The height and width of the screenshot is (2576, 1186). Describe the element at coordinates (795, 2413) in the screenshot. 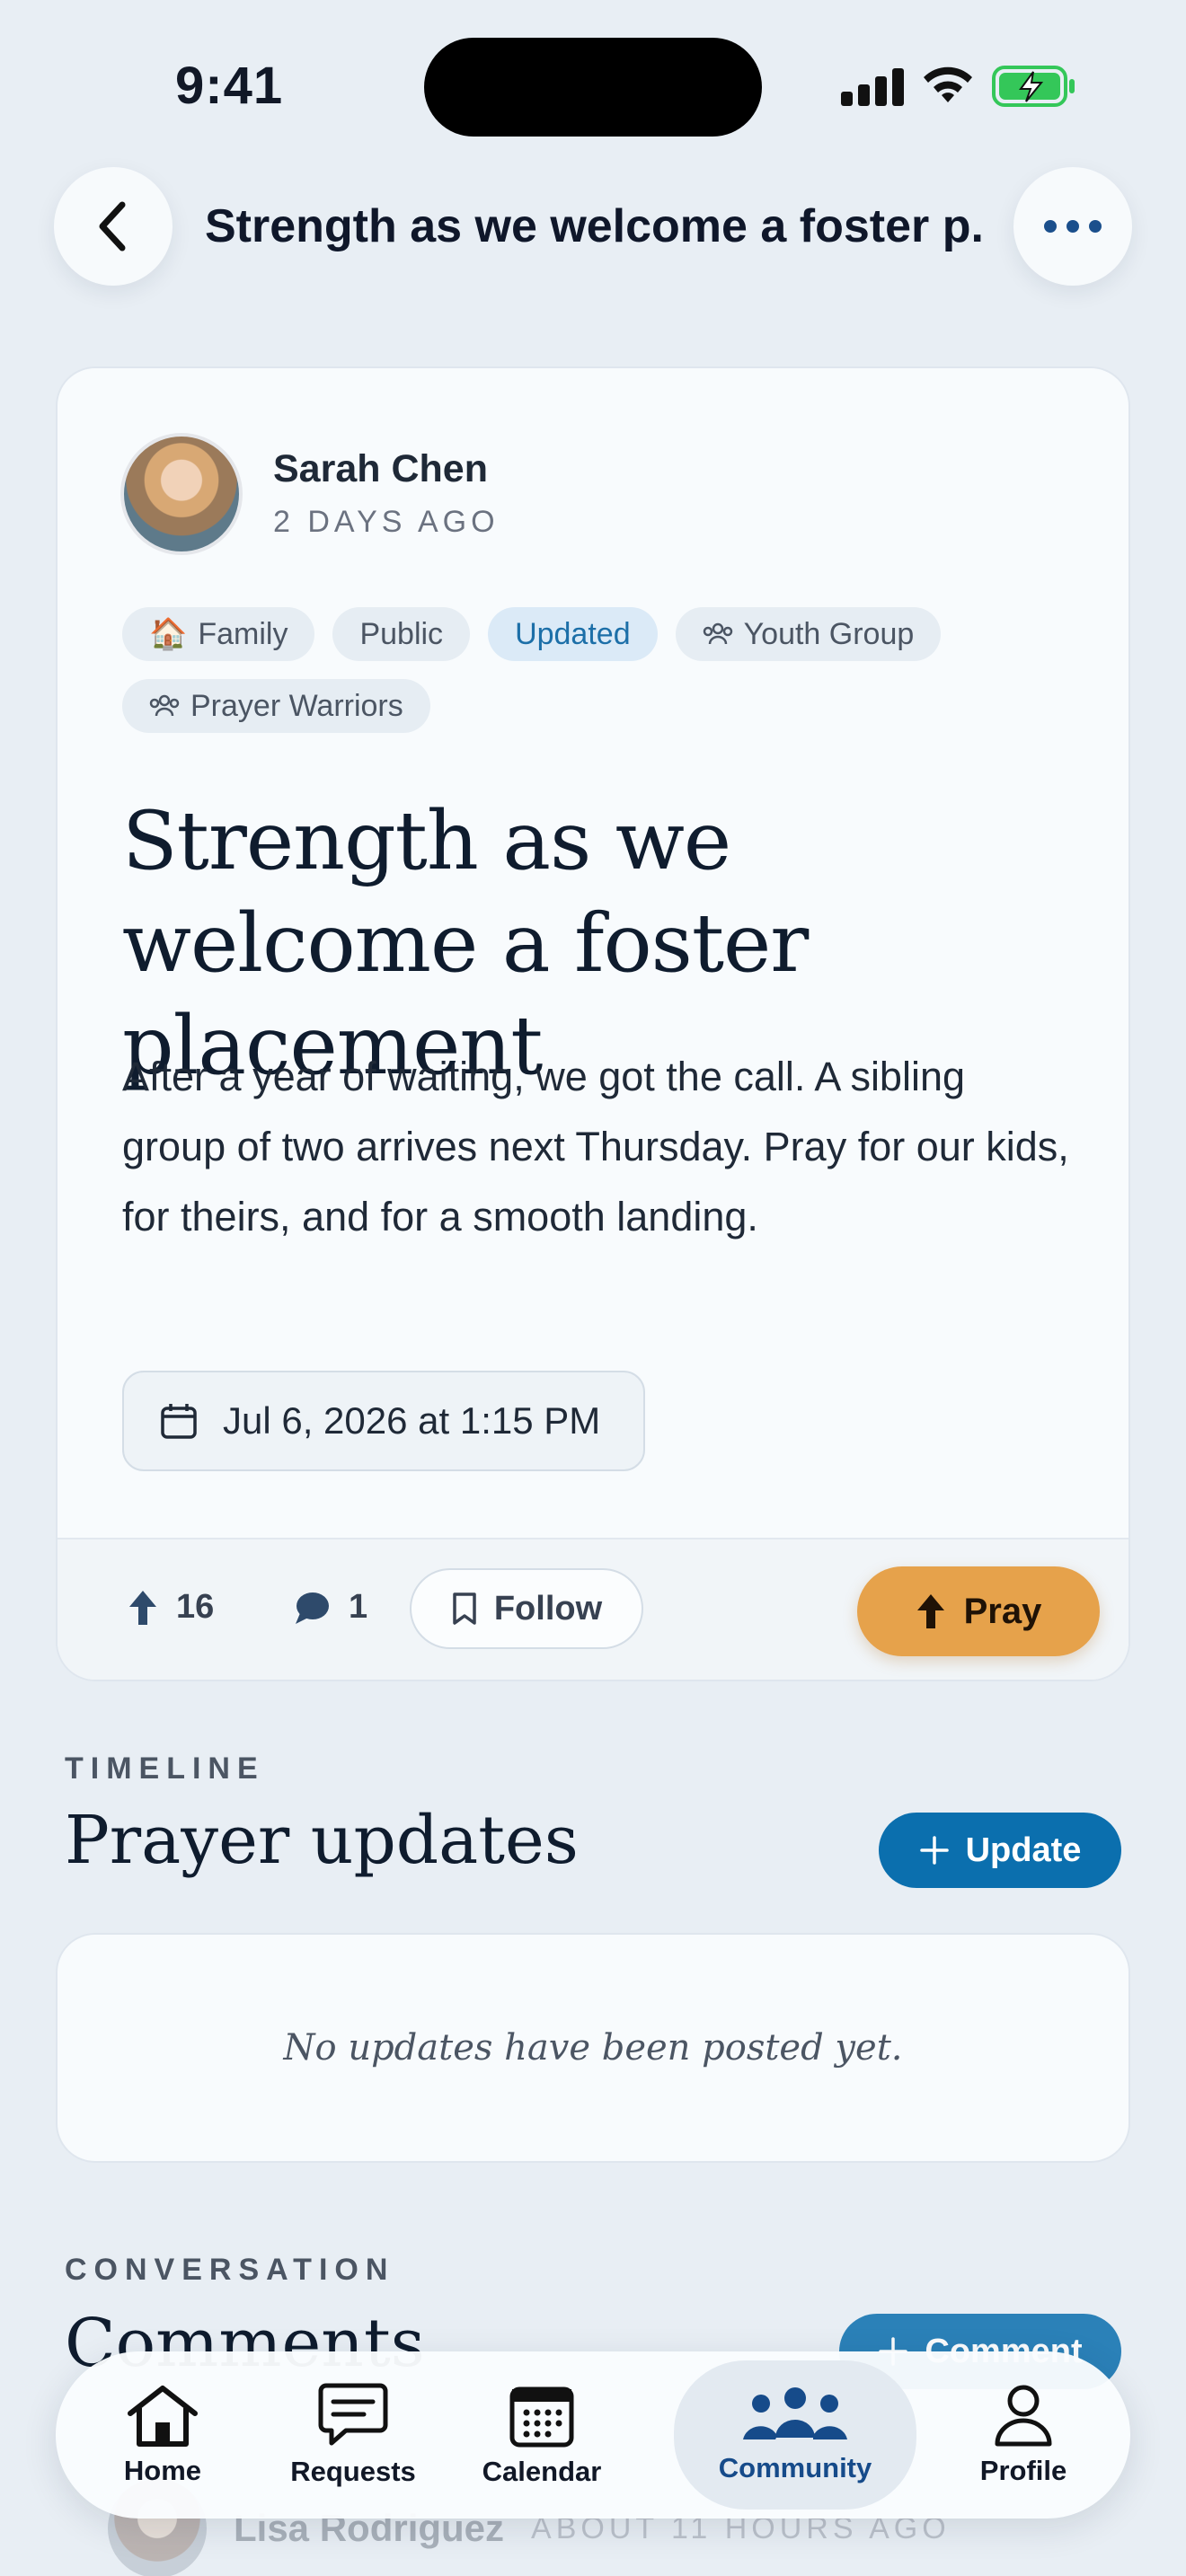

I see `people-icon` at that location.